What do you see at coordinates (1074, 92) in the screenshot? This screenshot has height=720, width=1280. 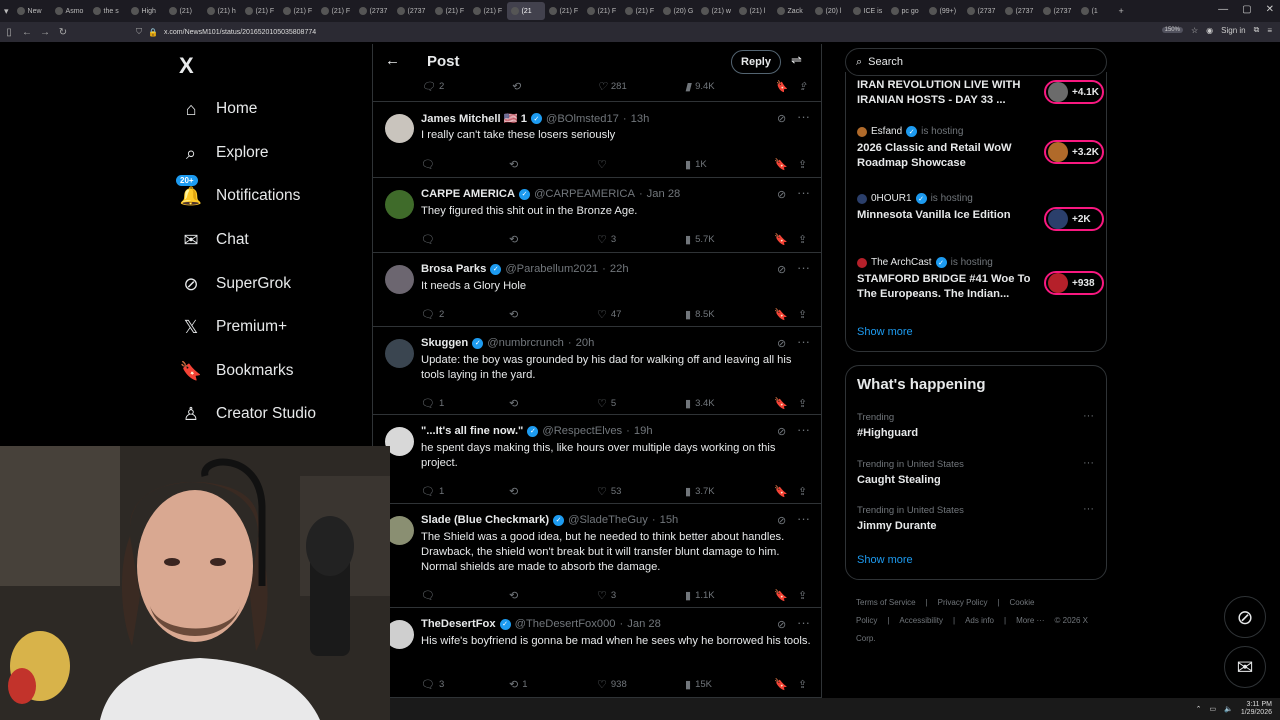 I see `space-listeners-pill: +4.1K` at bounding box center [1074, 92].